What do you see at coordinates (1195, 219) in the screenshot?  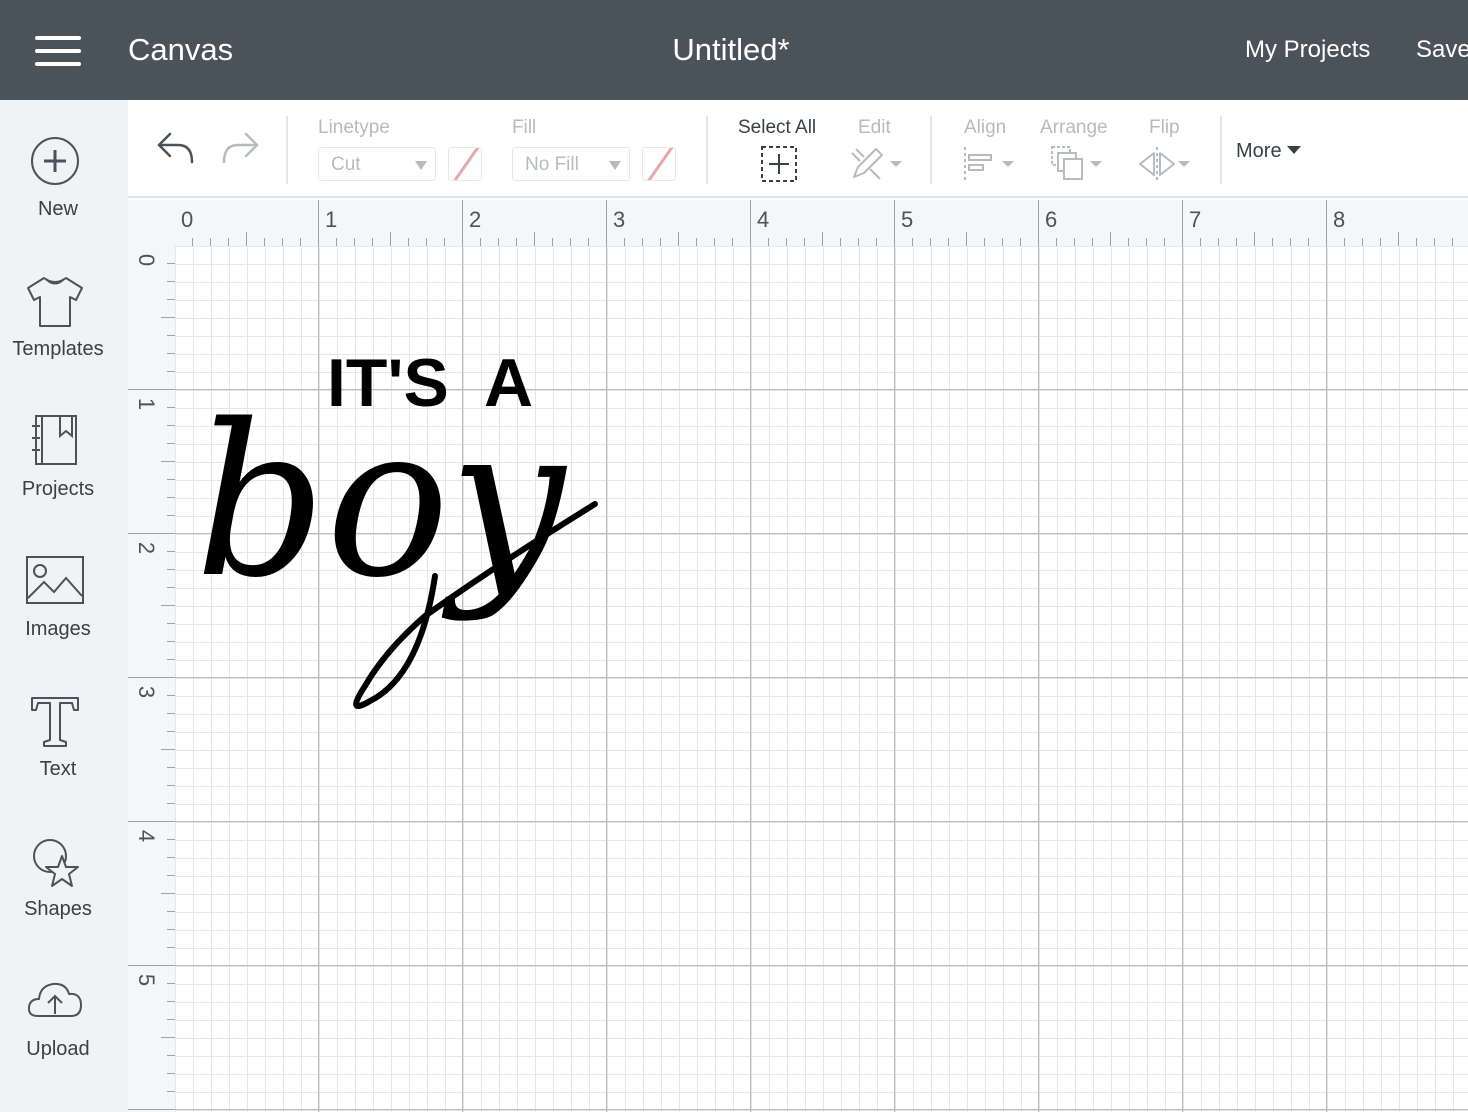 I see `ruler-label: 7` at bounding box center [1195, 219].